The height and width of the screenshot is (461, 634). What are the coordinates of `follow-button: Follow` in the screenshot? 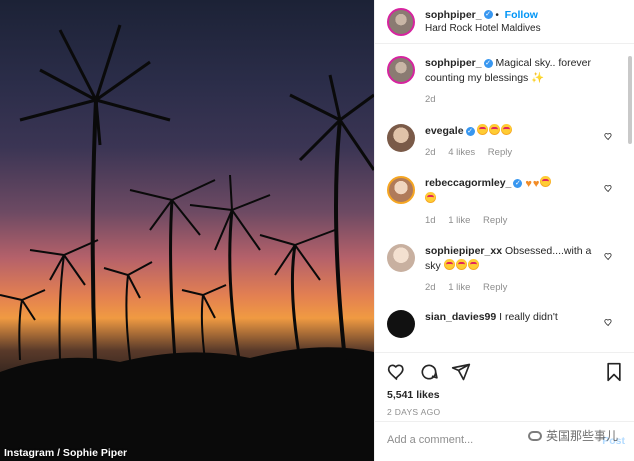 It's located at (521, 15).